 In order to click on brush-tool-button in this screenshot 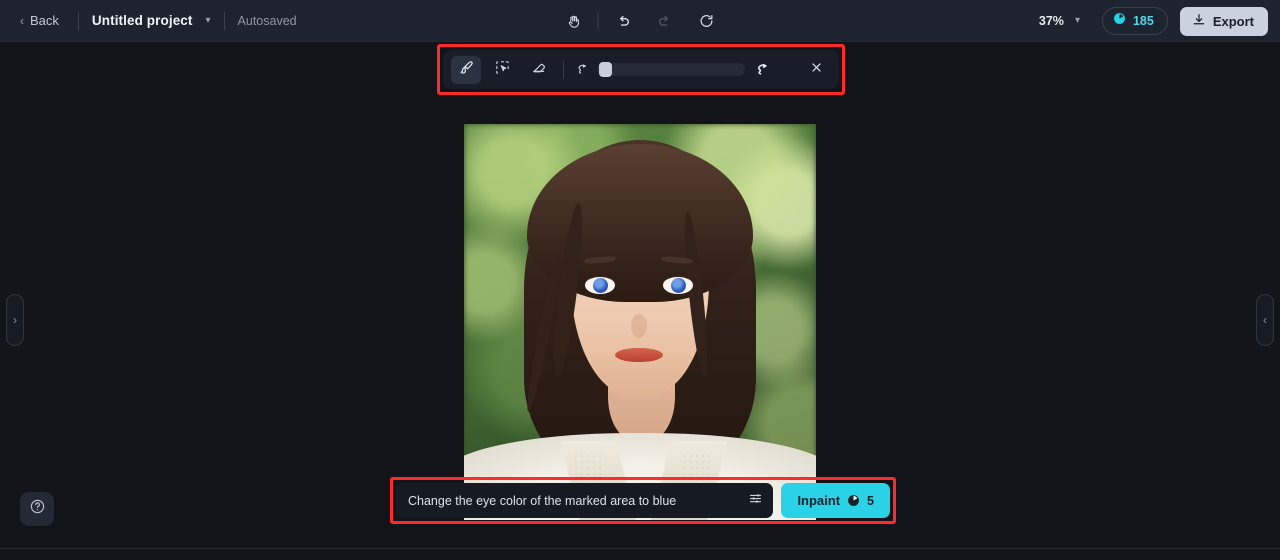, I will do `click(466, 69)`.